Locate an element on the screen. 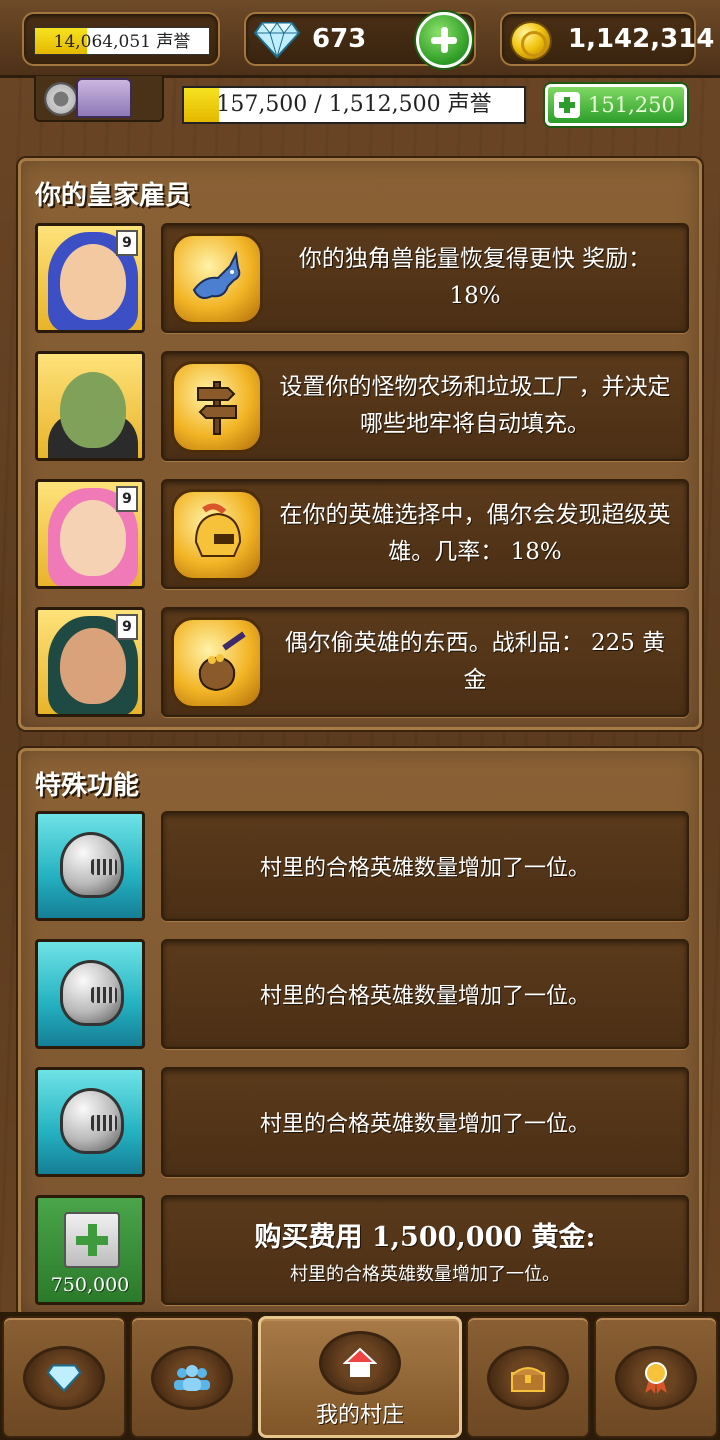 The image size is (720, 1440). village-level-progress: 157,500 / 1,512,500 声誉 is located at coordinates (354, 105).